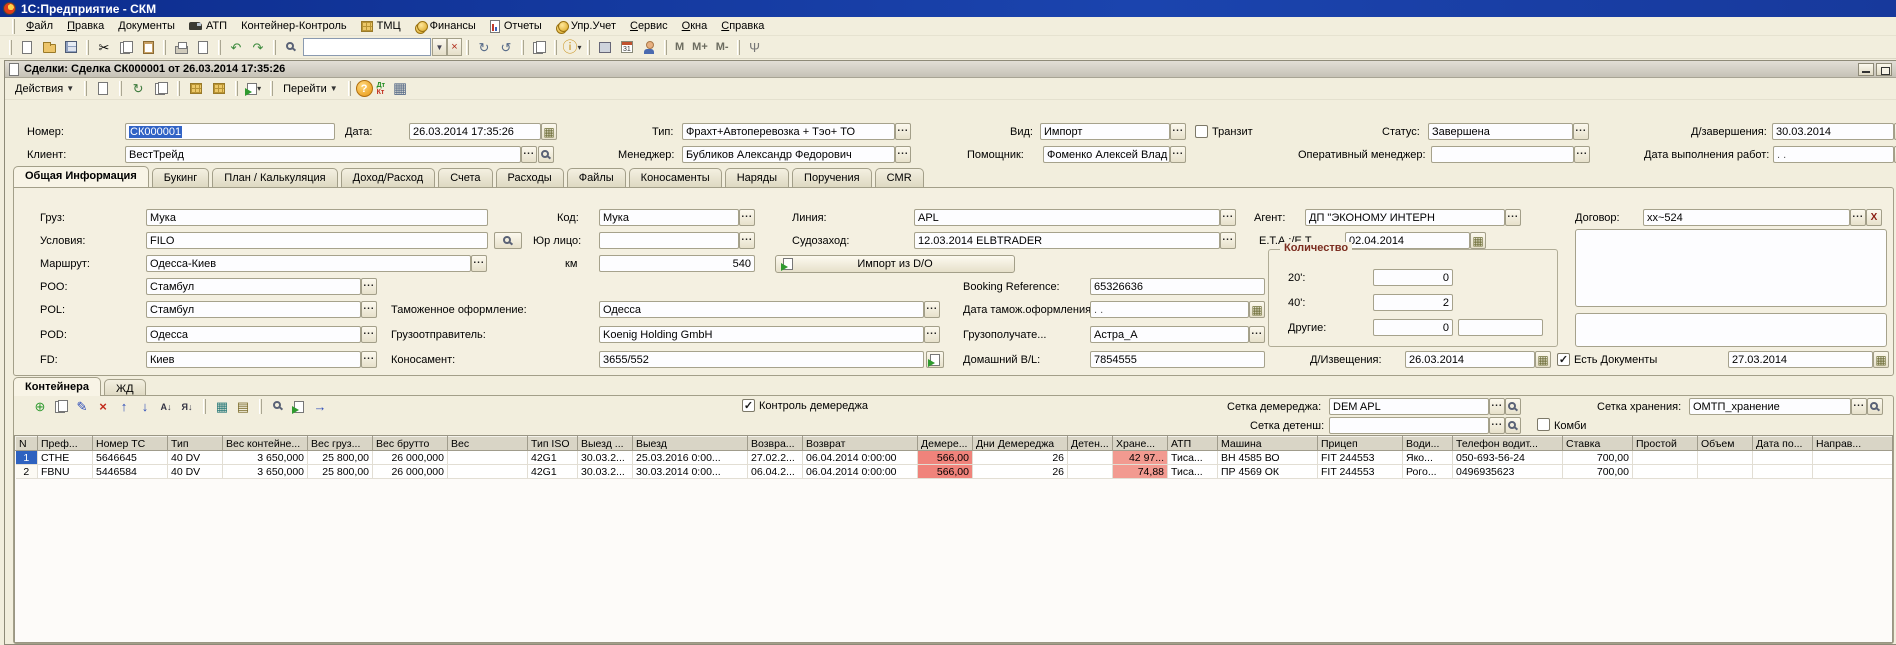  What do you see at coordinates (1746, 217) in the screenshot?
I see `contract-field: xx~524` at bounding box center [1746, 217].